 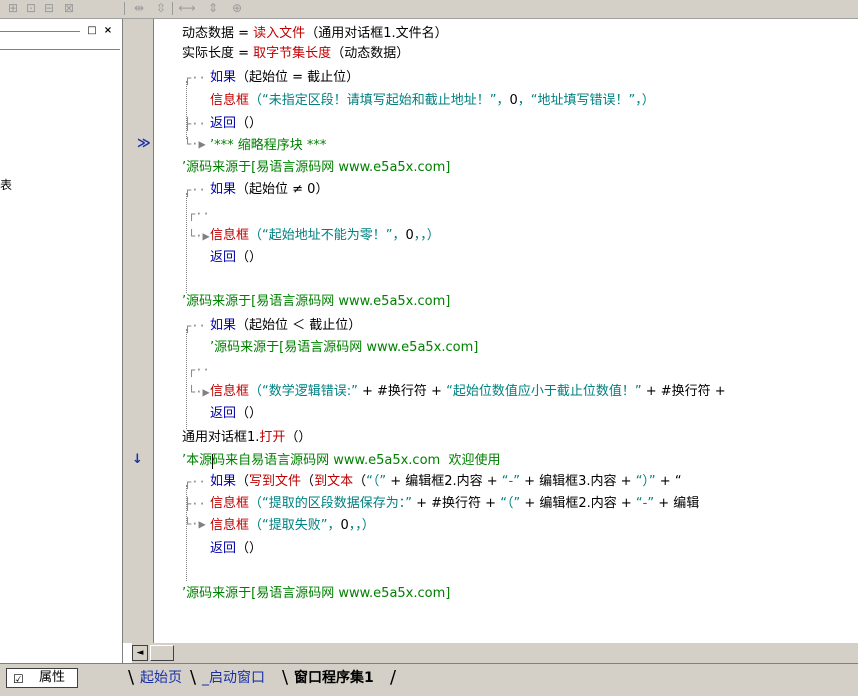 I want to click on code-line: 实际长度 = 取字节集长度（动态数据）, so click(x=295, y=54).